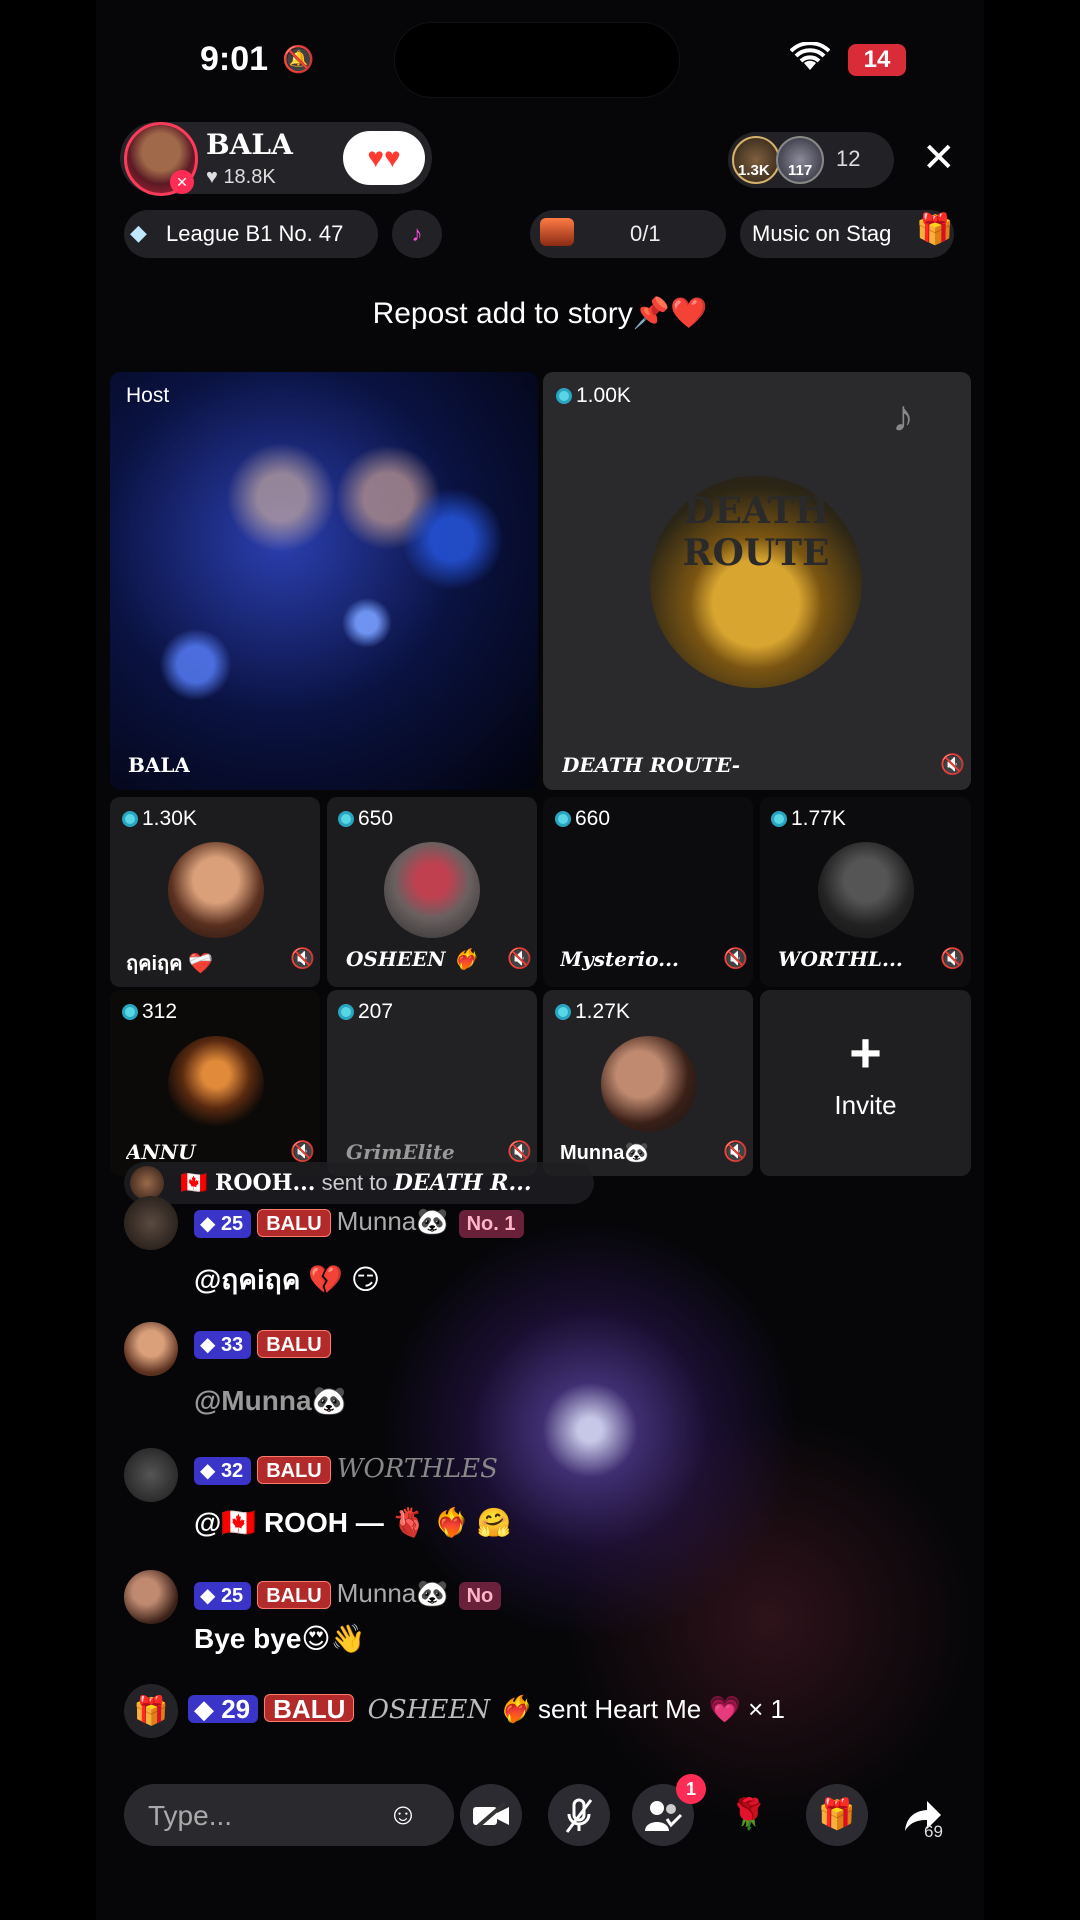 This screenshot has width=1080, height=1920. What do you see at coordinates (280, 1638) in the screenshot?
I see `chat-message: Bye bye😍👋` at bounding box center [280, 1638].